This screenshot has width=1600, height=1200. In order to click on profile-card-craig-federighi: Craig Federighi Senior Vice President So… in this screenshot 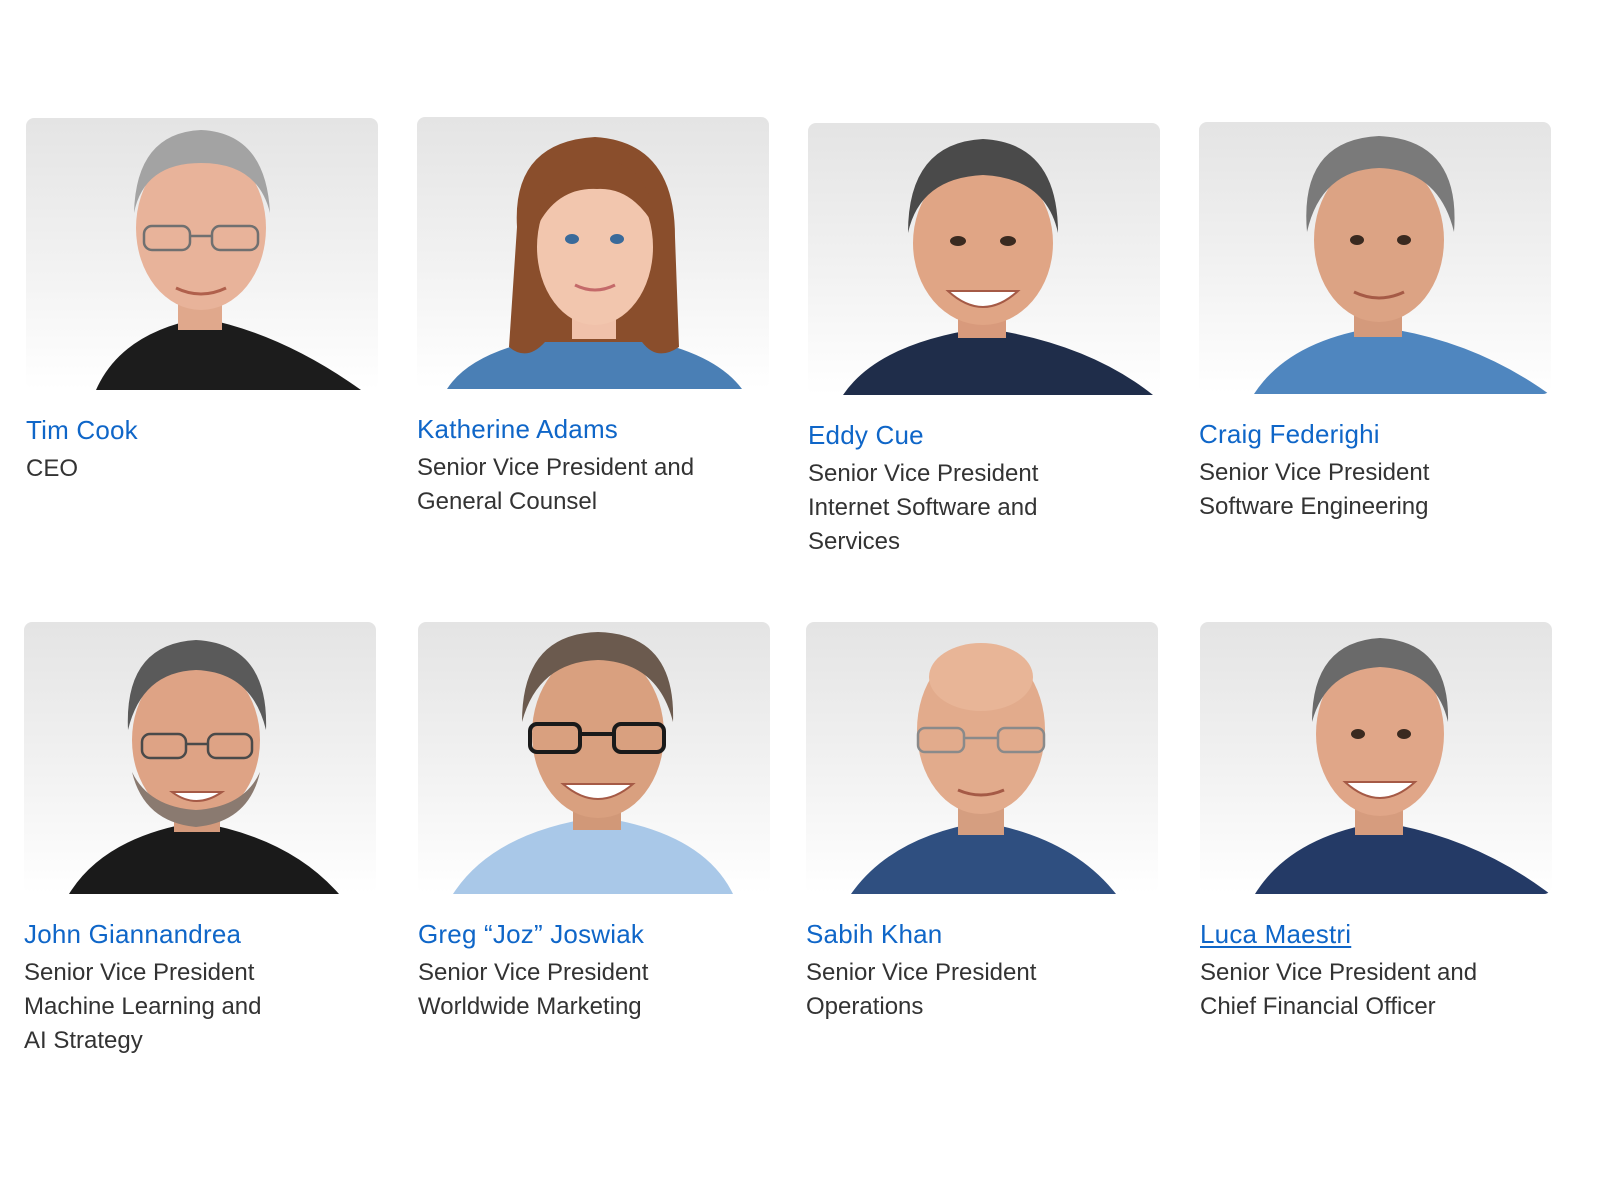, I will do `click(1379, 323)`.